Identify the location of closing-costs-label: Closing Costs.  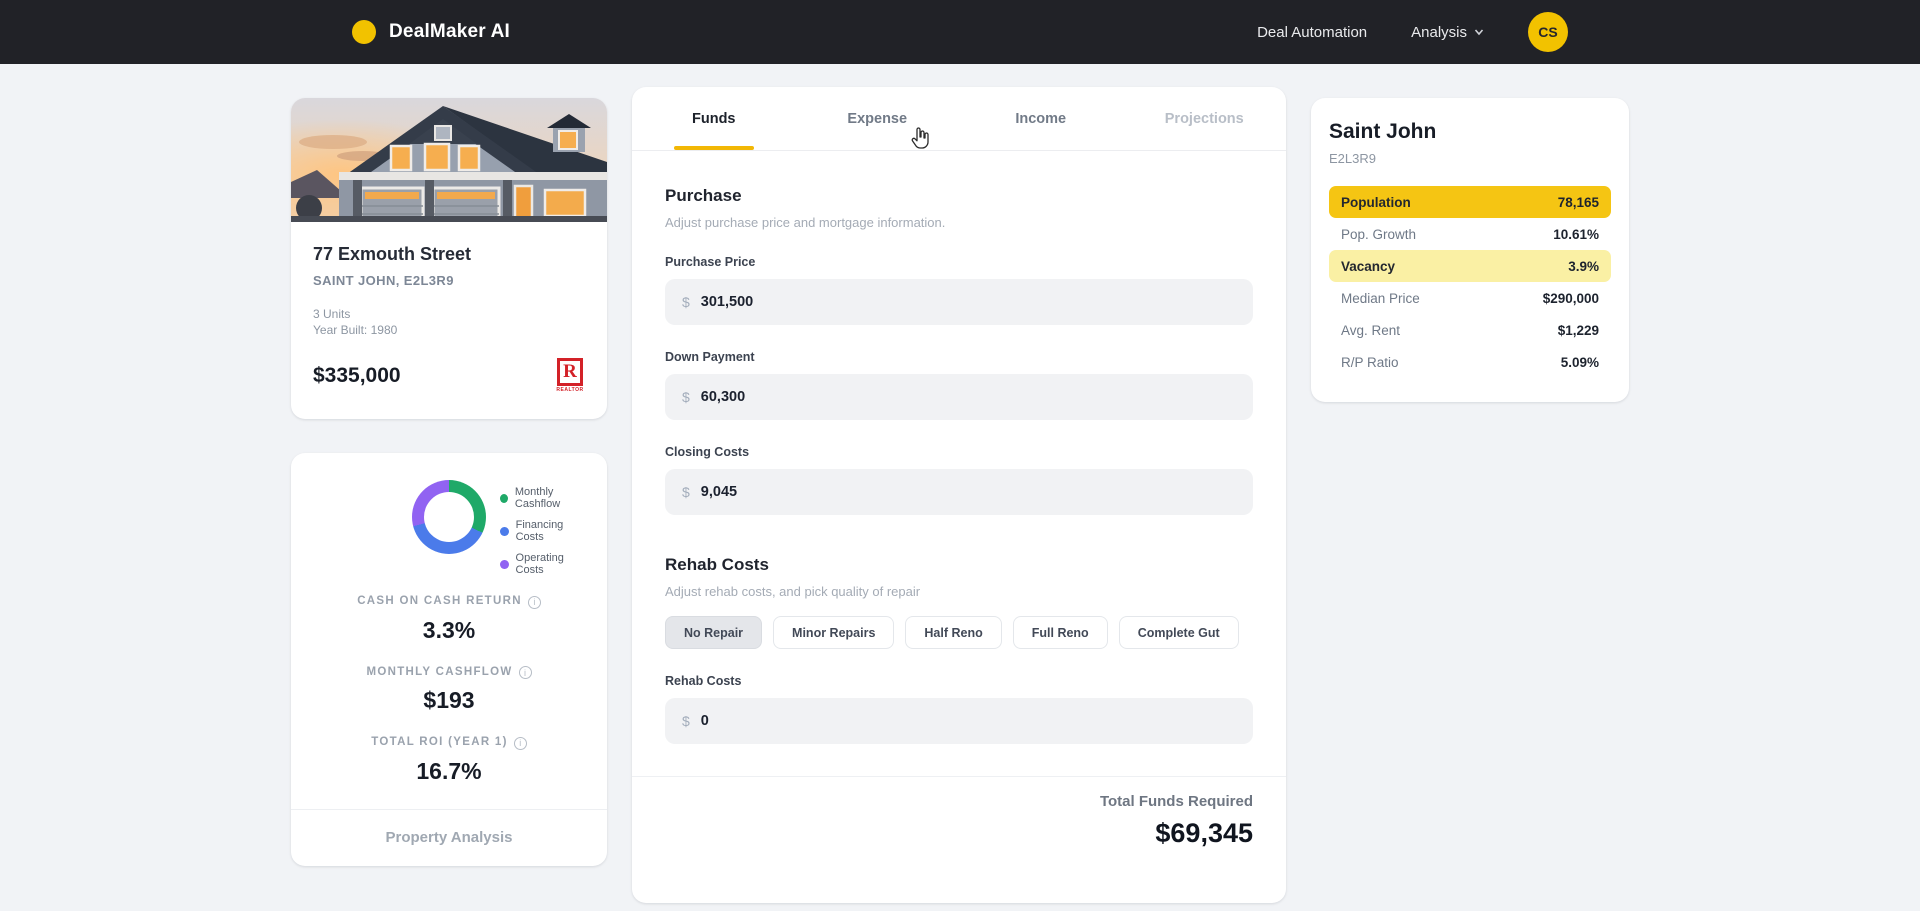
(707, 452).